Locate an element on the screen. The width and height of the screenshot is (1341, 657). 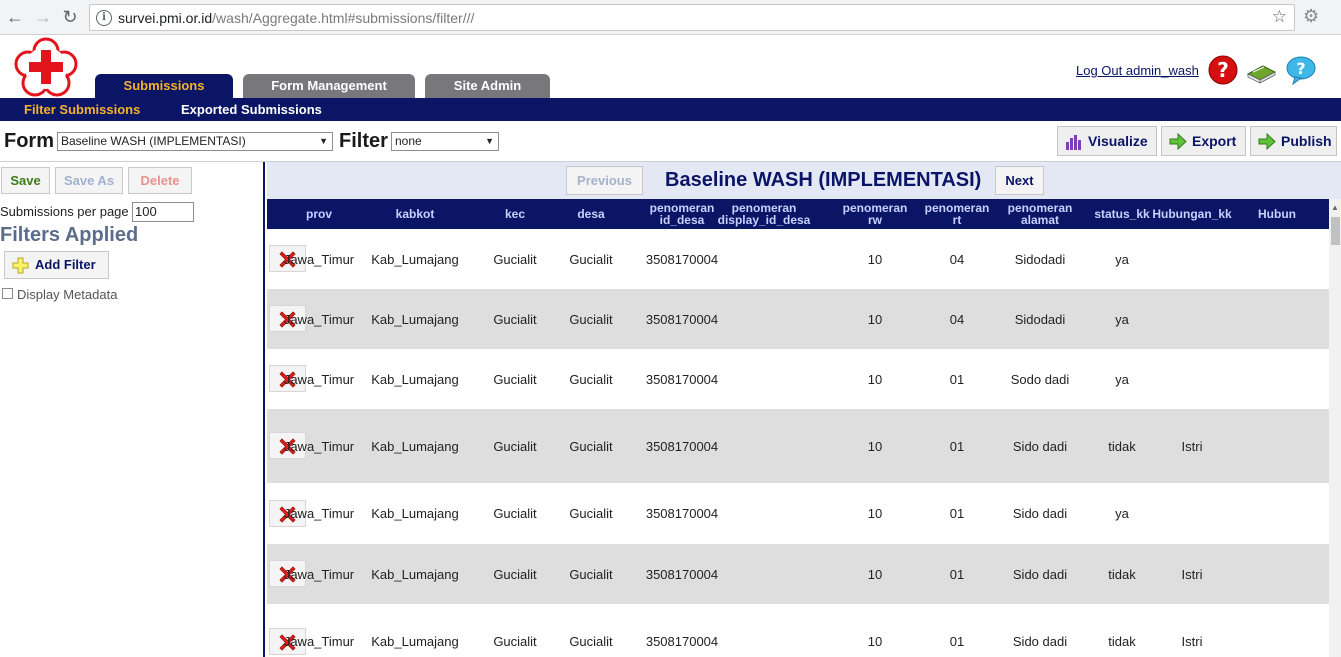
tab-site-admin: Site Admin is located at coordinates (487, 86).